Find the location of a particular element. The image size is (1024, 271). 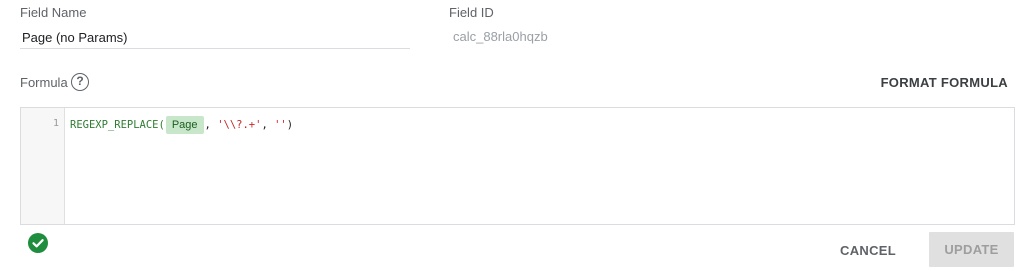

field-chip-page: Page is located at coordinates (184, 125).